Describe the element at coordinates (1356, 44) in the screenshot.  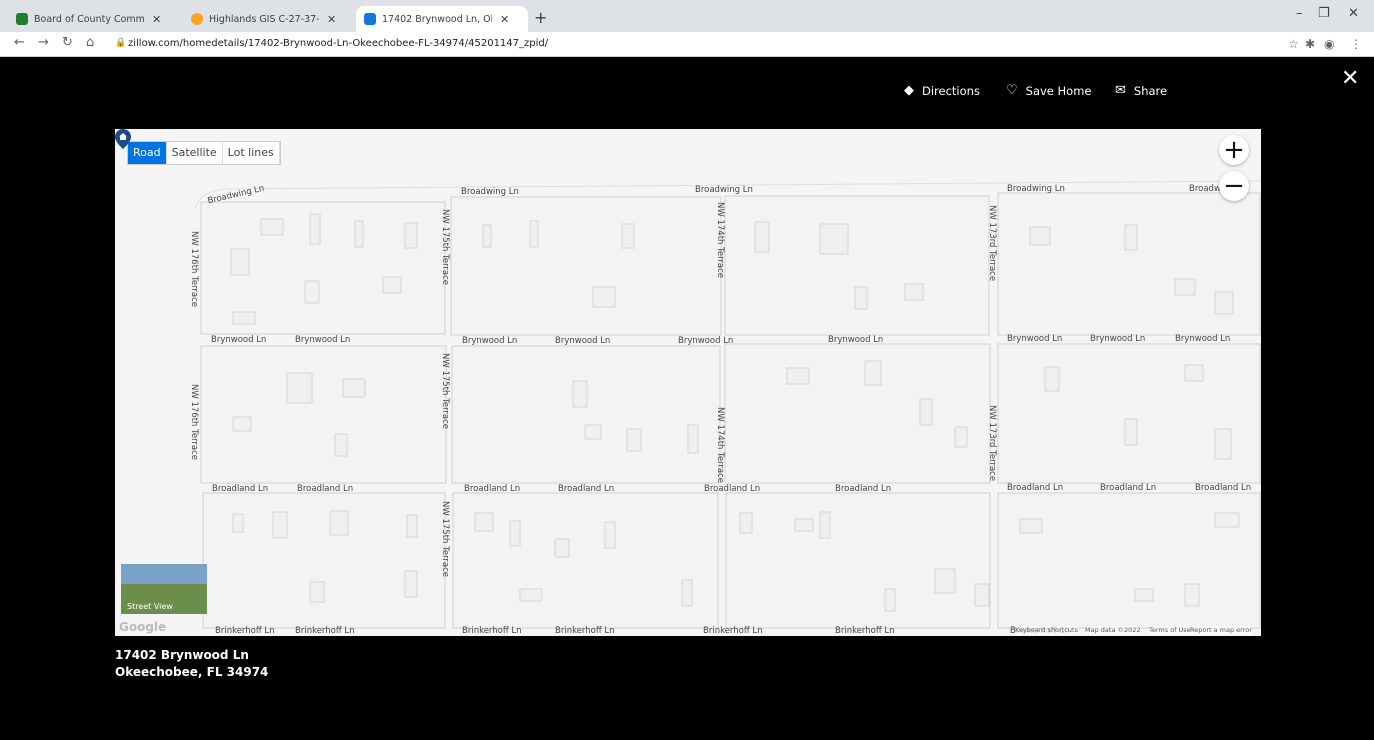
I see `menu-icon: ⋮` at that location.